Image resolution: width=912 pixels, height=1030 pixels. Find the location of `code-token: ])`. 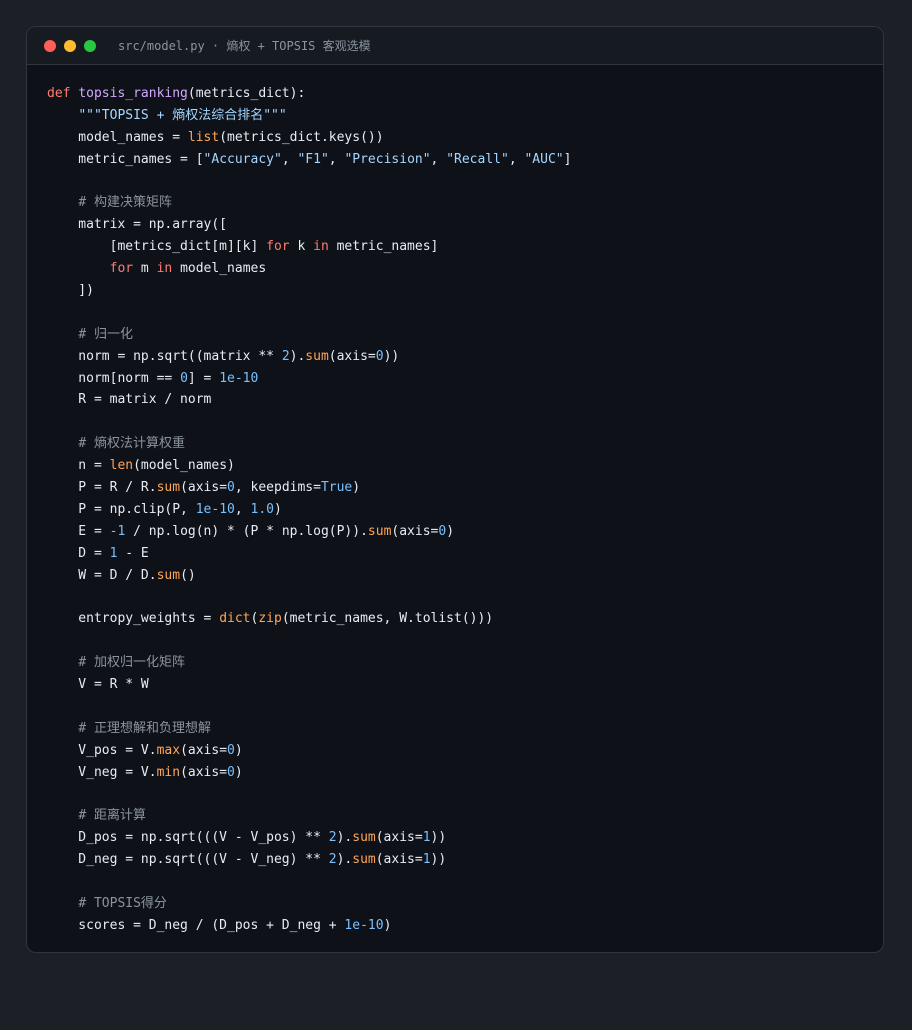

code-token: ]) is located at coordinates (70, 291).